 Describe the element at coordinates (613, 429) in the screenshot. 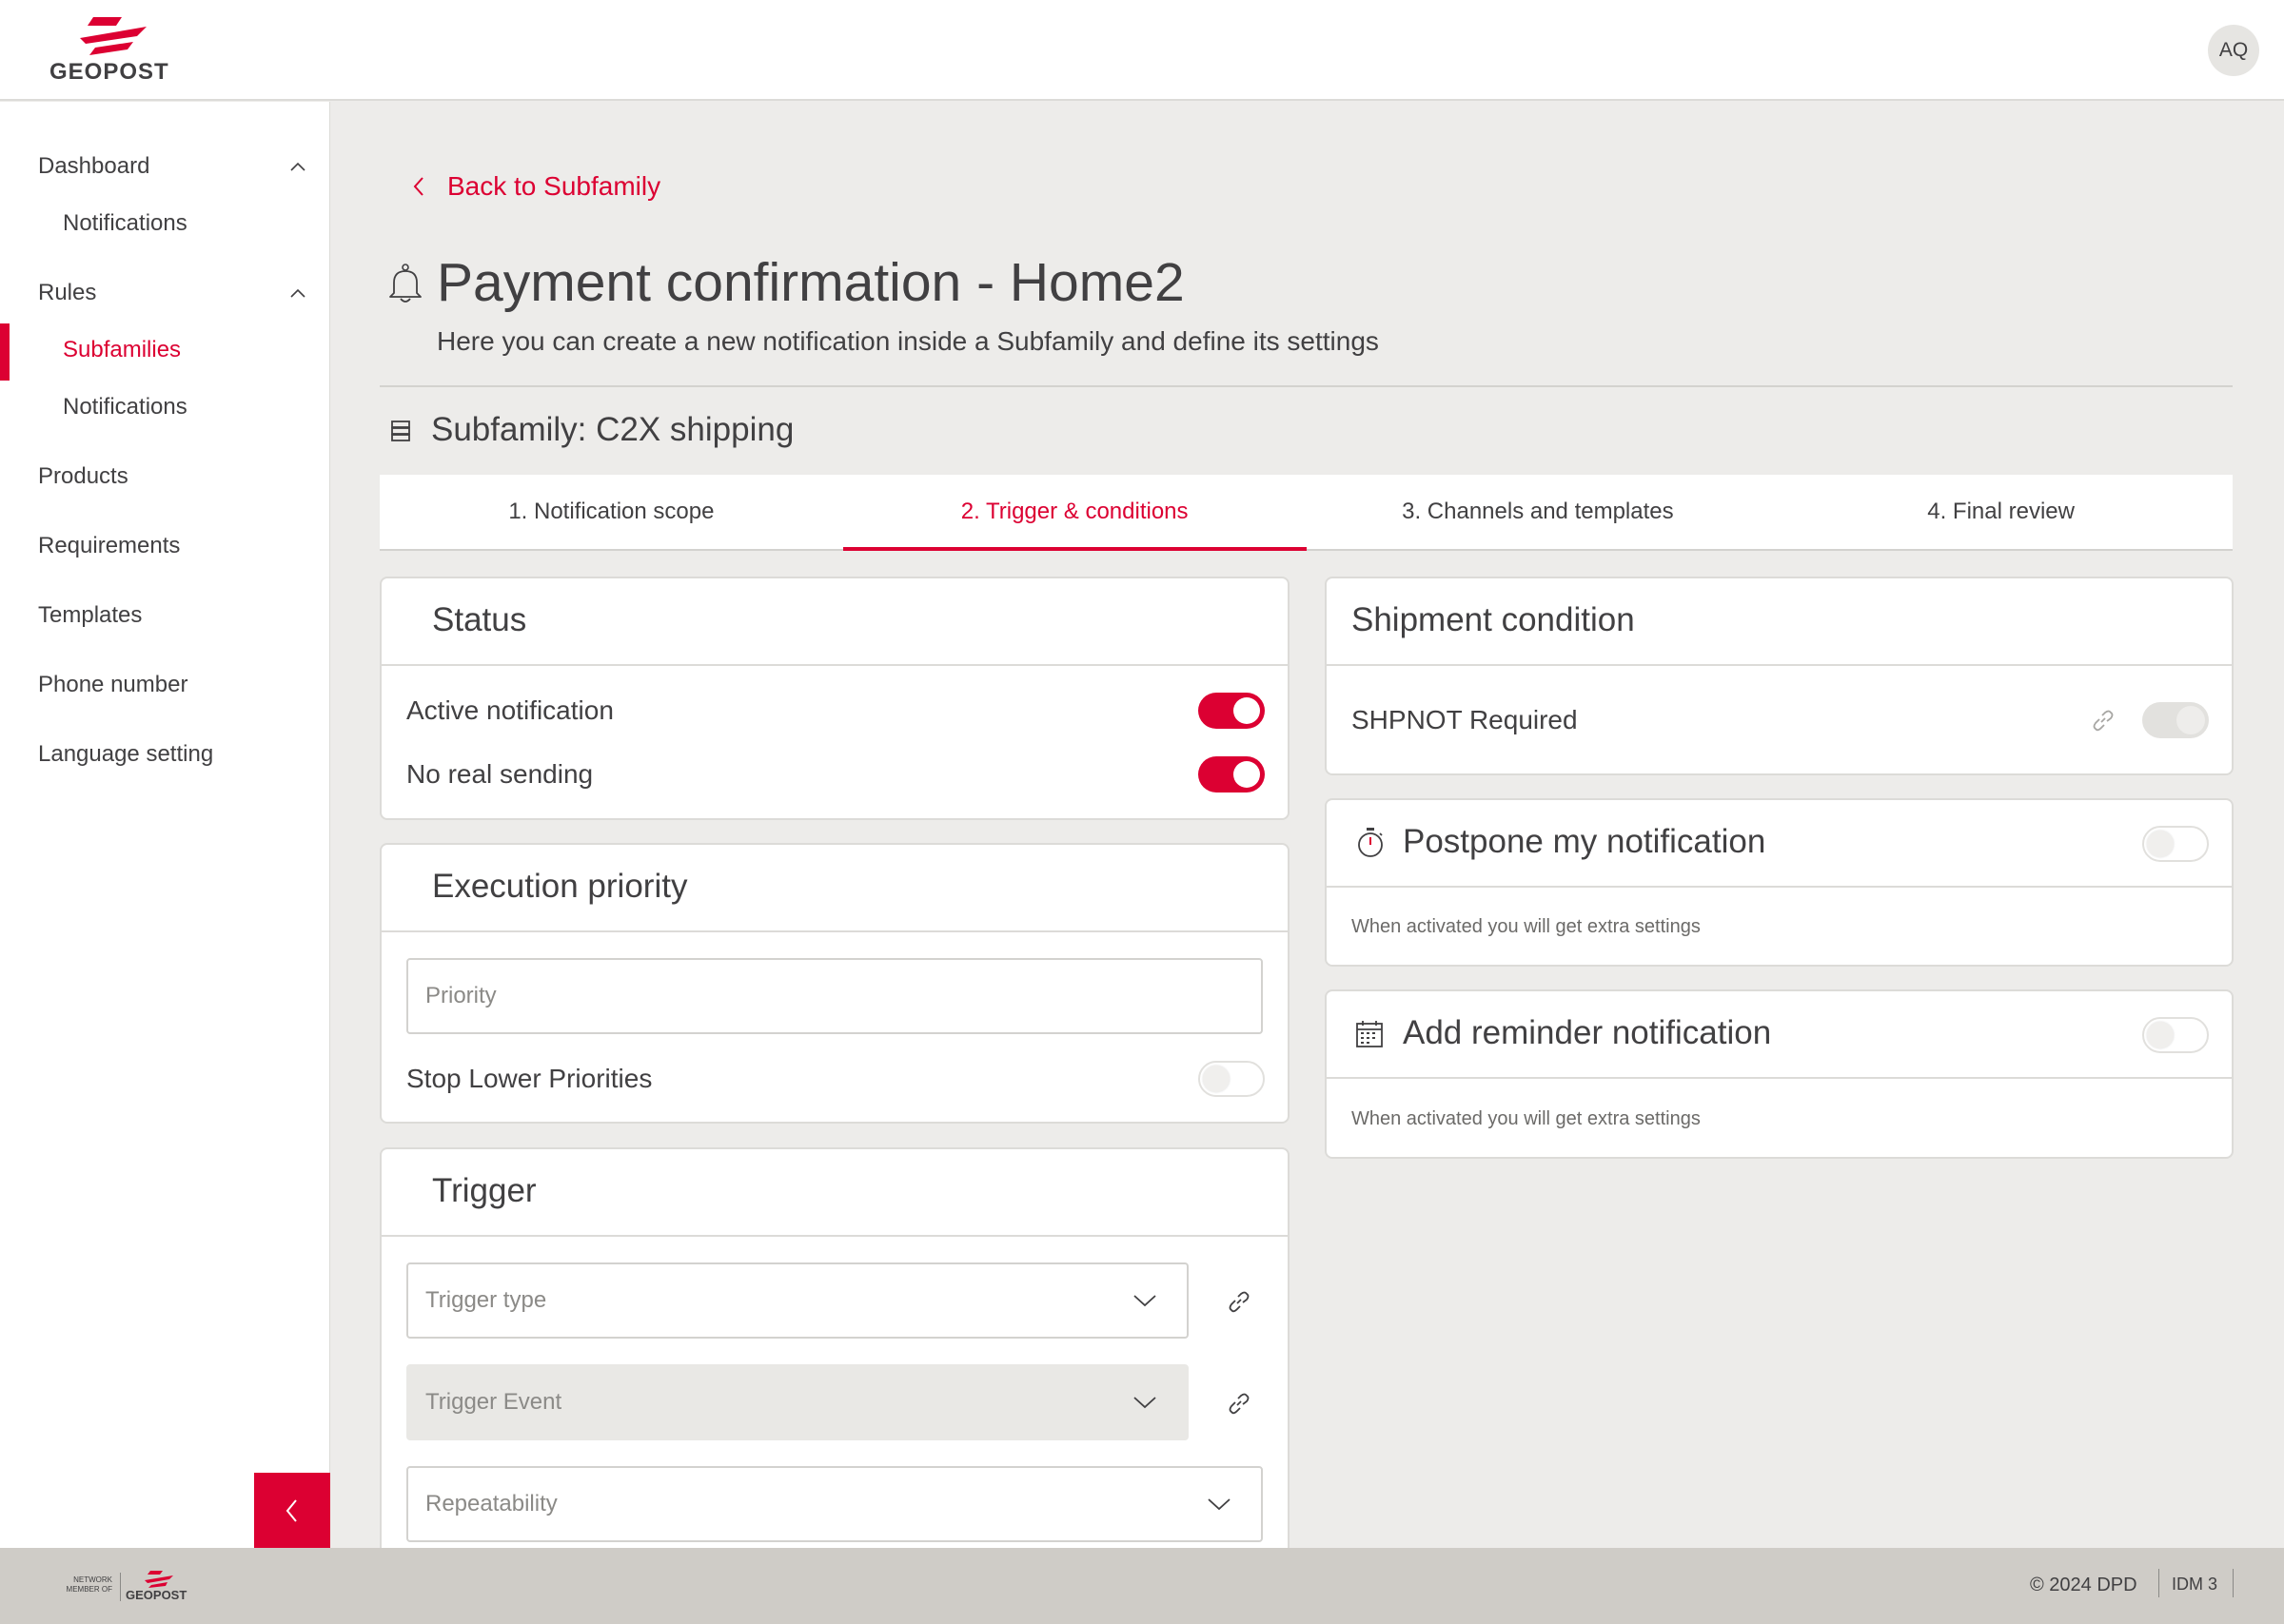

I see `subfamily-title: Subfamily: C2X shipping` at that location.